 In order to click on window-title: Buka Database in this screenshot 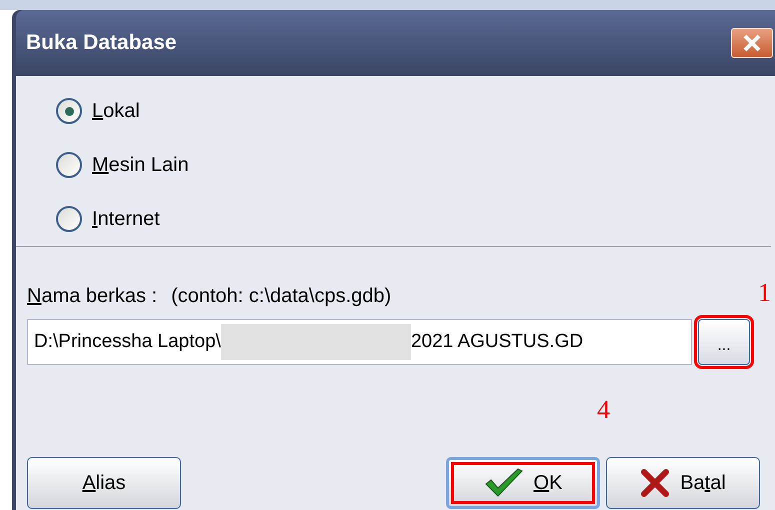, I will do `click(101, 43)`.